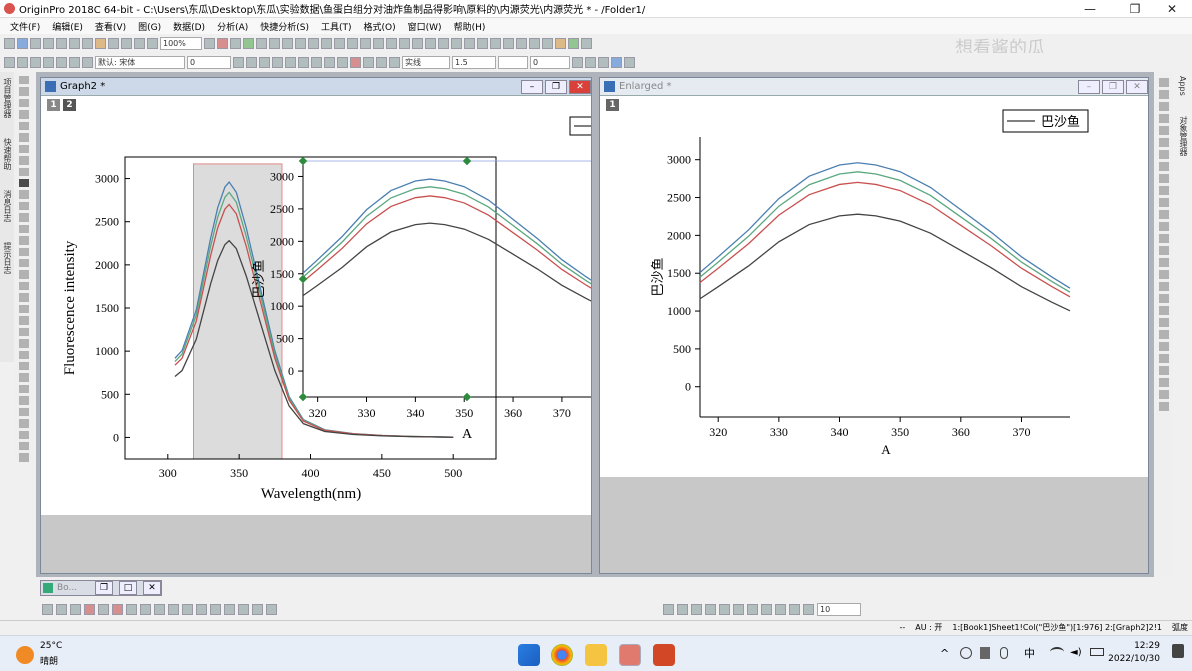  I want to click on right-tool-2-icon, so click(1164, 94).